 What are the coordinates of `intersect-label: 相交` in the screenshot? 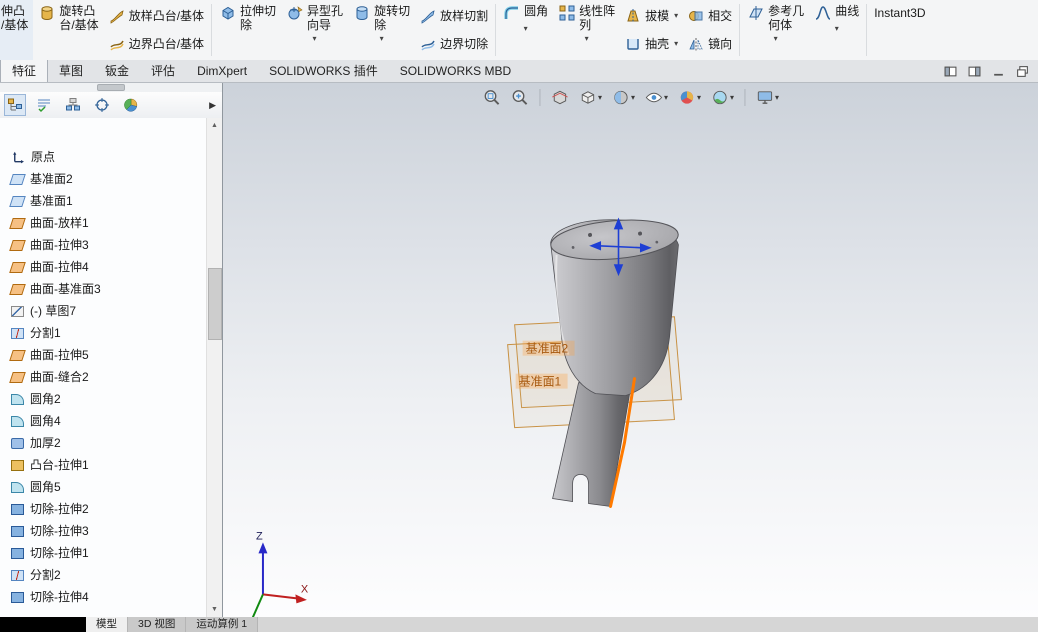 It's located at (720, 16).